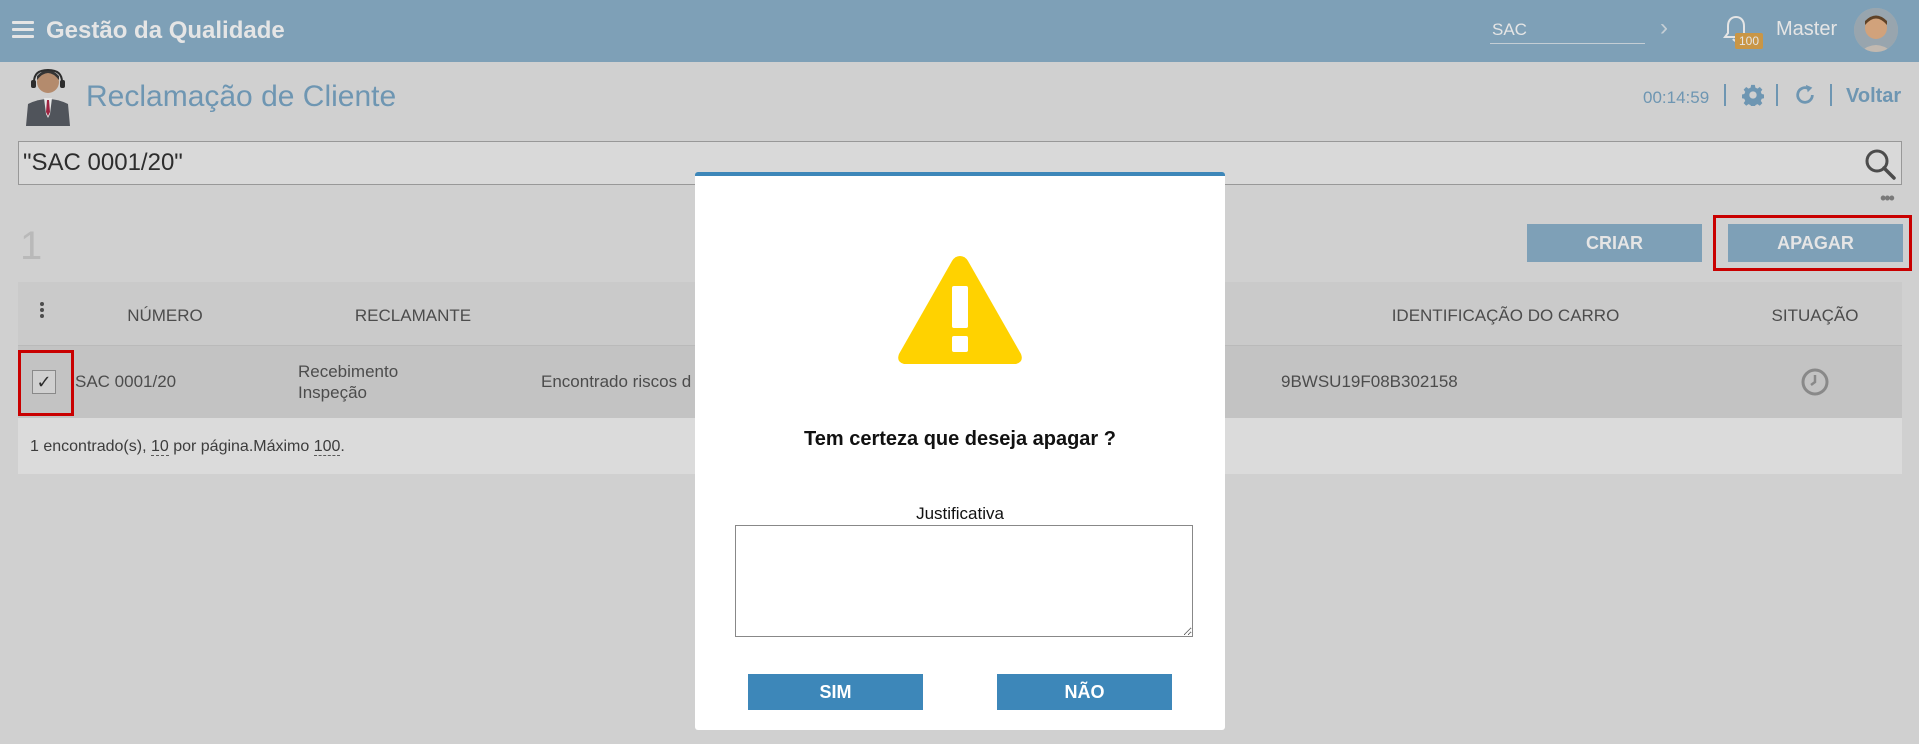 The image size is (1919, 744). What do you see at coordinates (960, 310) in the screenshot?
I see `warning-icon` at bounding box center [960, 310].